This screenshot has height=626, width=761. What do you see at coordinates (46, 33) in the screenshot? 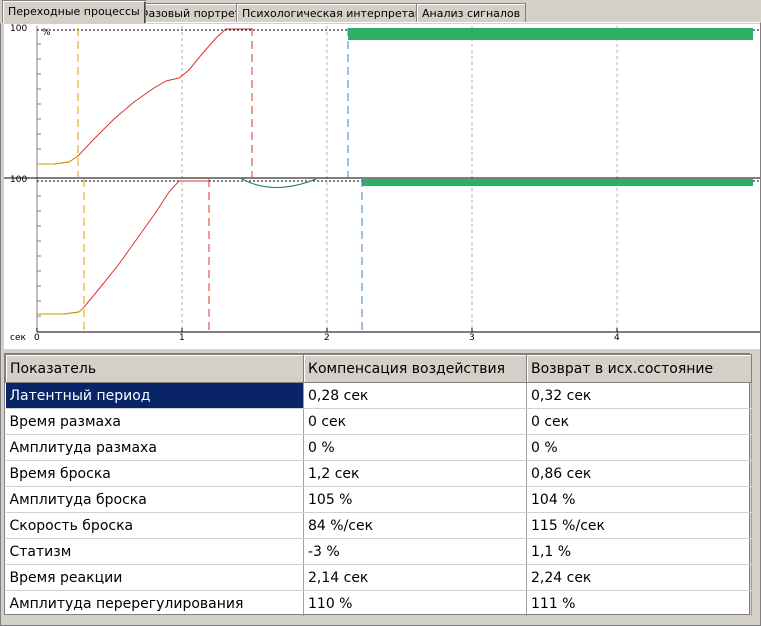
I see `top-unit-label: %` at bounding box center [46, 33].